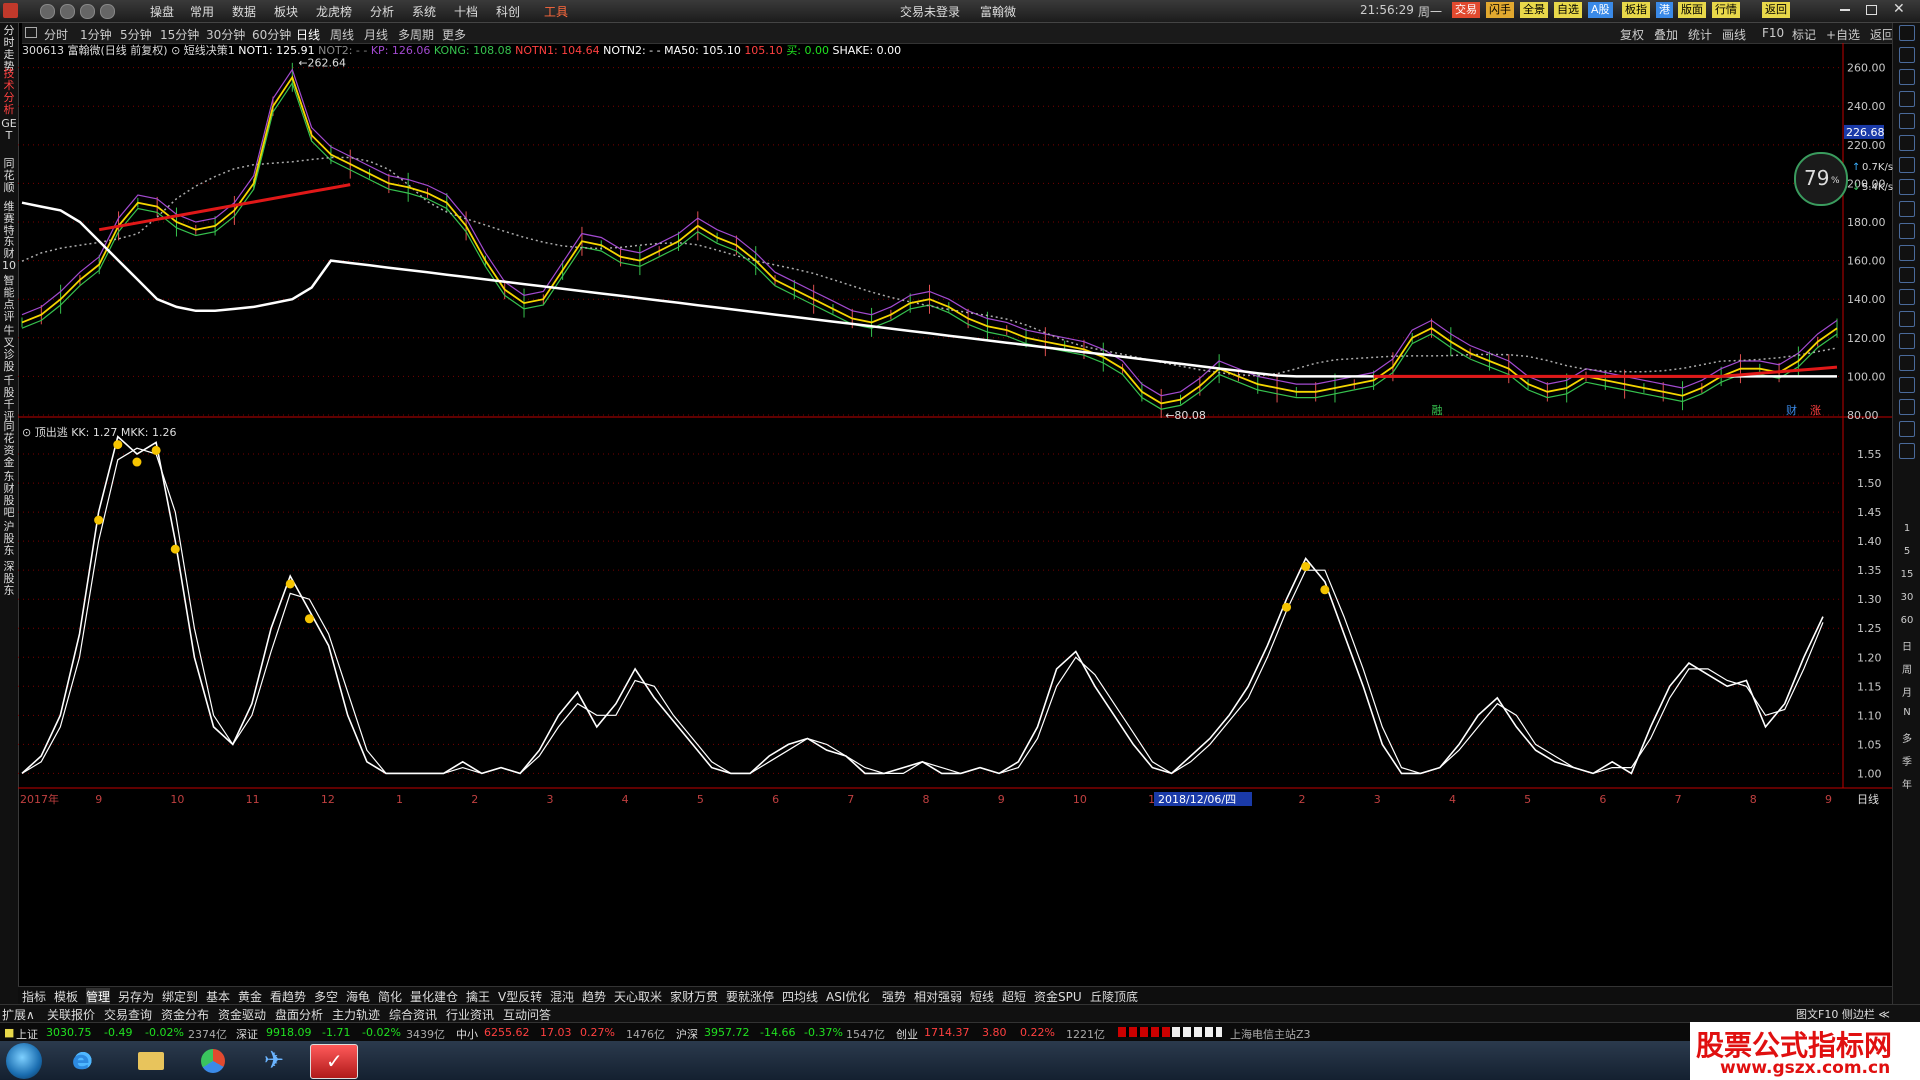  Describe the element at coordinates (1804, 34) in the screenshot. I see `toolbar-mark: 标记` at that location.